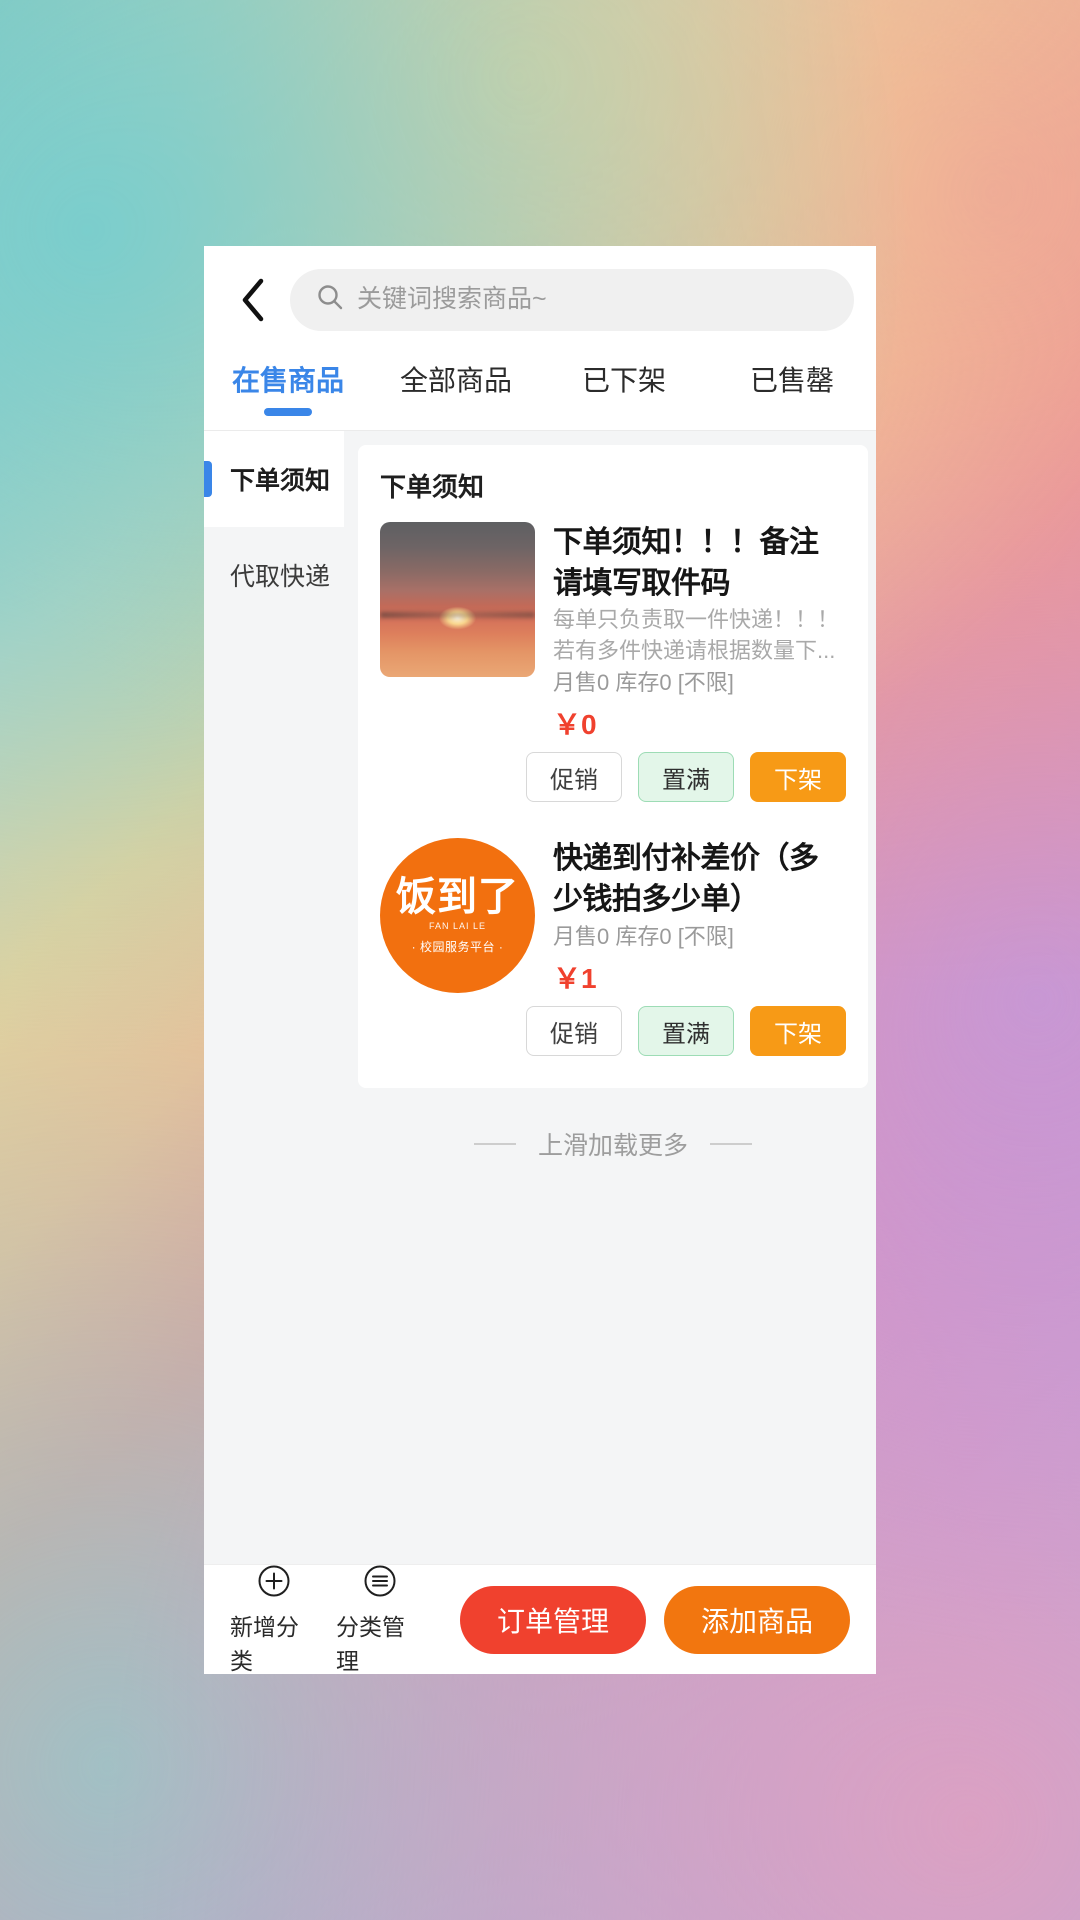  I want to click on product-thumbnail: 饭到了 FAN LAI LE · 校园服务平台 ·, so click(457, 915).